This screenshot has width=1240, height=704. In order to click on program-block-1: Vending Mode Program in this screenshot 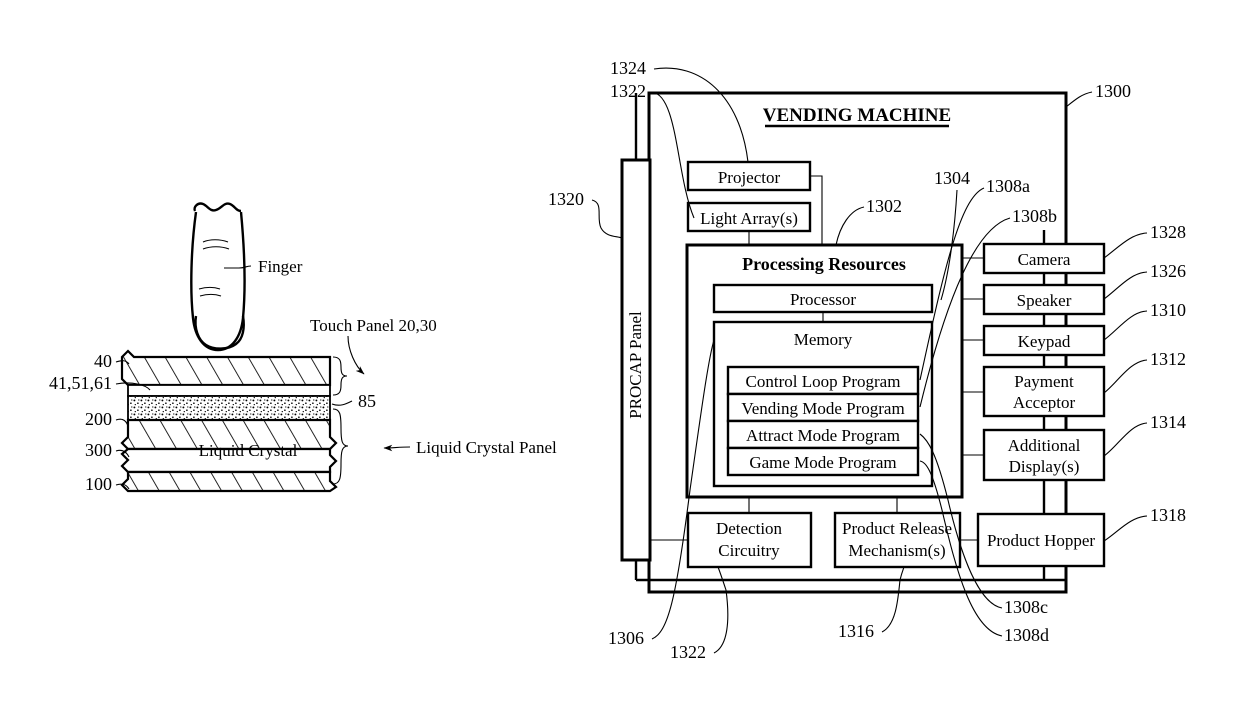, I will do `click(823, 407)`.